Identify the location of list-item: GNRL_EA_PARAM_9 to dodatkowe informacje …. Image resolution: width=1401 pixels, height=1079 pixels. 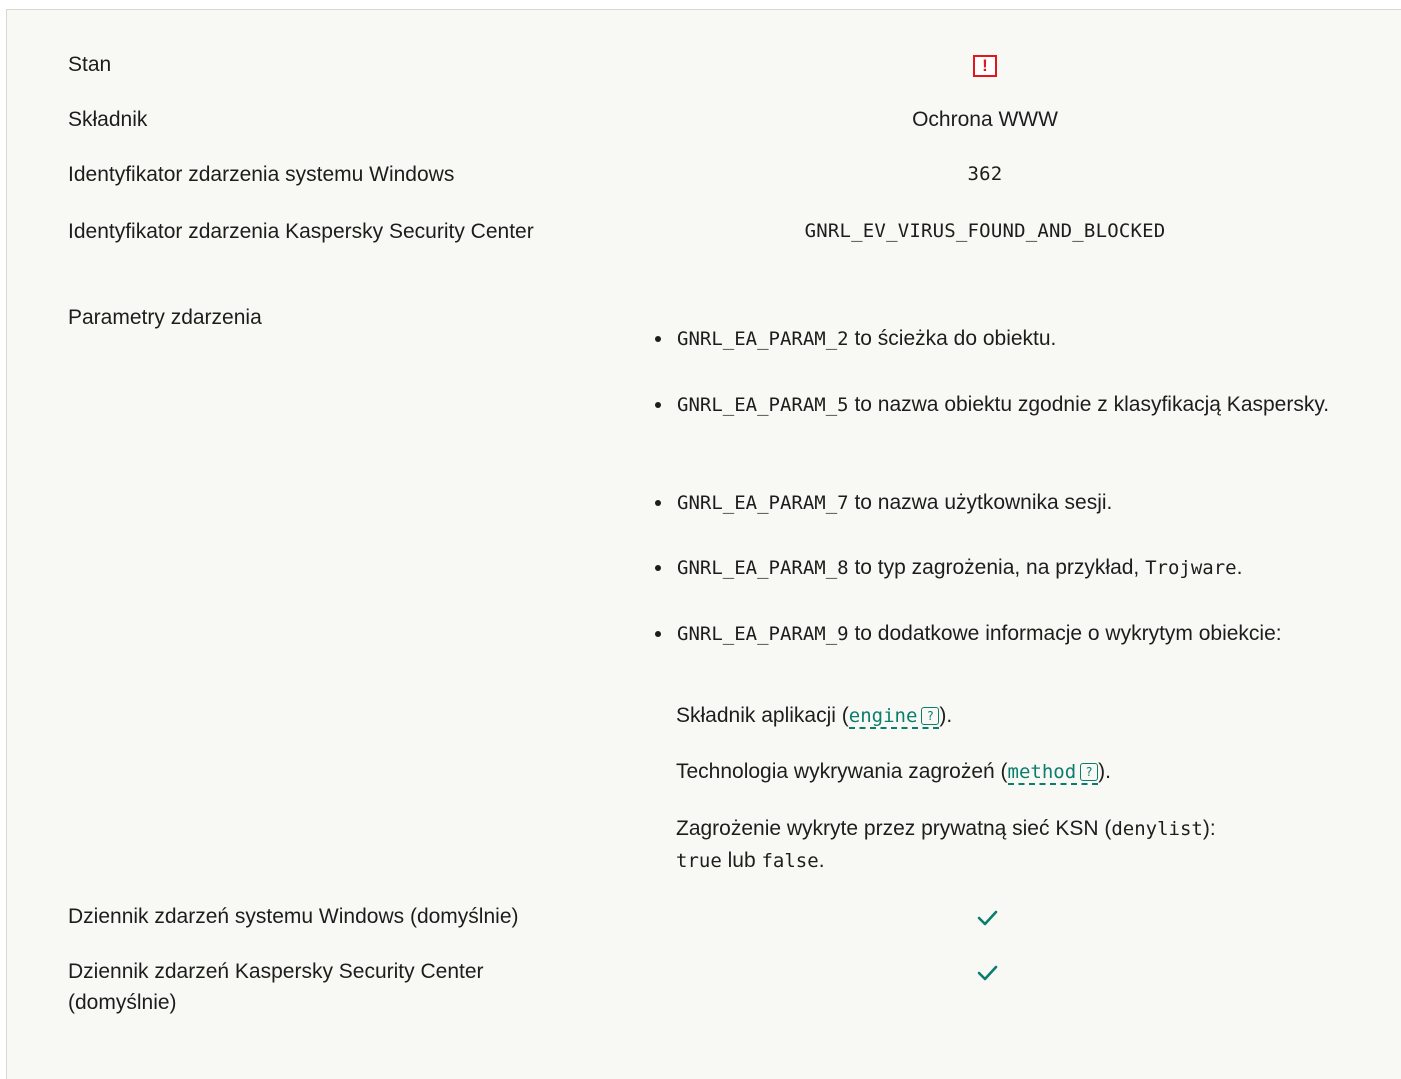
(982, 634).